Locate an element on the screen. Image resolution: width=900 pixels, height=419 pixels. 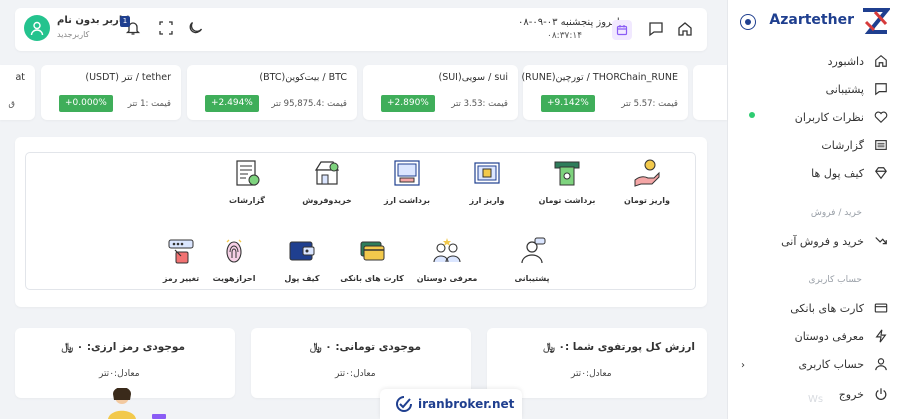
card-icon is located at coordinates (881, 308).